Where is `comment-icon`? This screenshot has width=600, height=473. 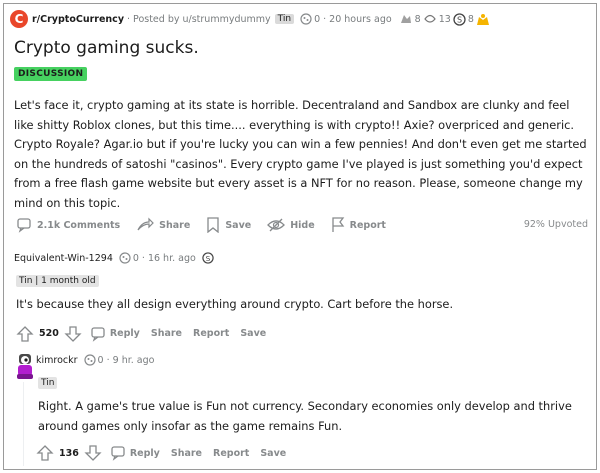
comment-icon is located at coordinates (24, 225).